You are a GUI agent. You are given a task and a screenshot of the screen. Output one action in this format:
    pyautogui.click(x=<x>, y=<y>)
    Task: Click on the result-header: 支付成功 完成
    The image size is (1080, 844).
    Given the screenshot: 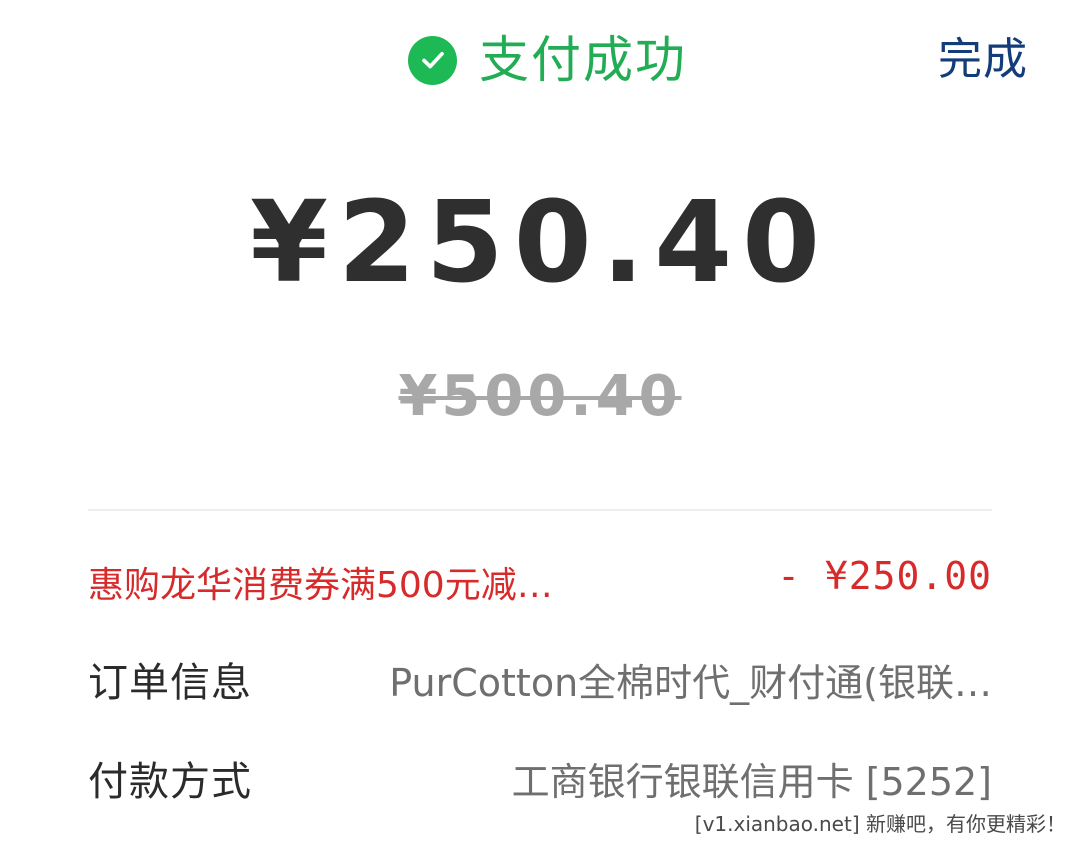 What is the action you would take?
    pyautogui.click(x=540, y=60)
    